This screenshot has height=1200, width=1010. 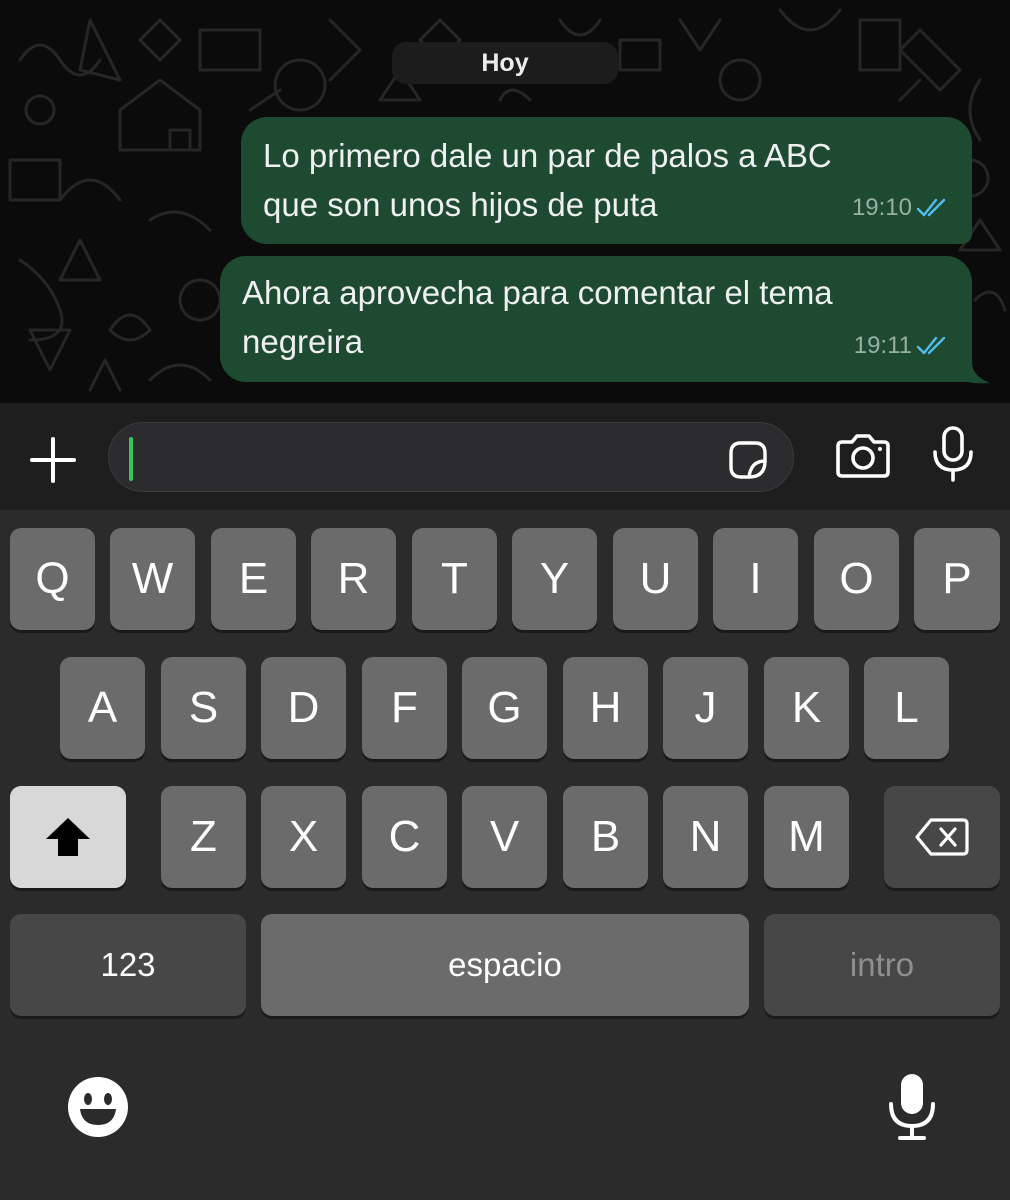 What do you see at coordinates (605, 708) in the screenshot?
I see `key-h: H` at bounding box center [605, 708].